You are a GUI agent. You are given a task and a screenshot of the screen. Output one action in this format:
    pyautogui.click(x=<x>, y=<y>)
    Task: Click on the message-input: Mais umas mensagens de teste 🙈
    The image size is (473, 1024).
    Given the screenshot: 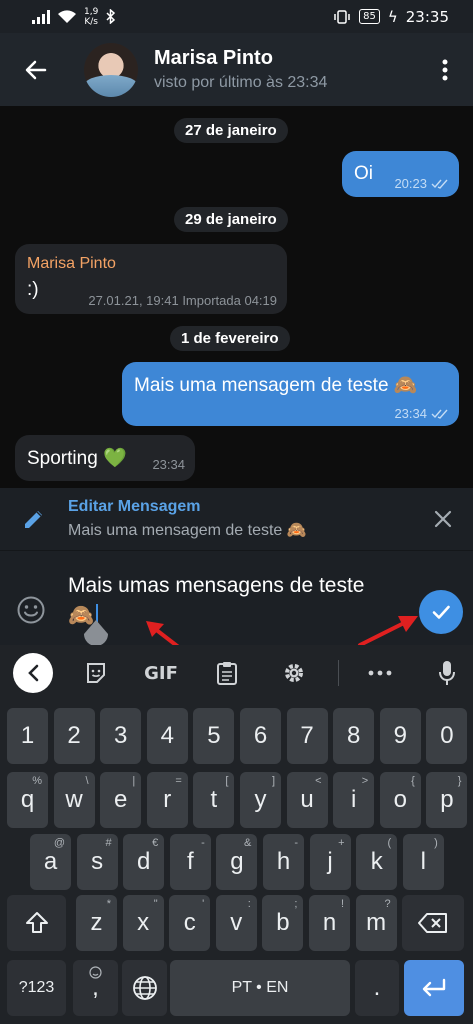 What is the action you would take?
    pyautogui.click(x=238, y=601)
    